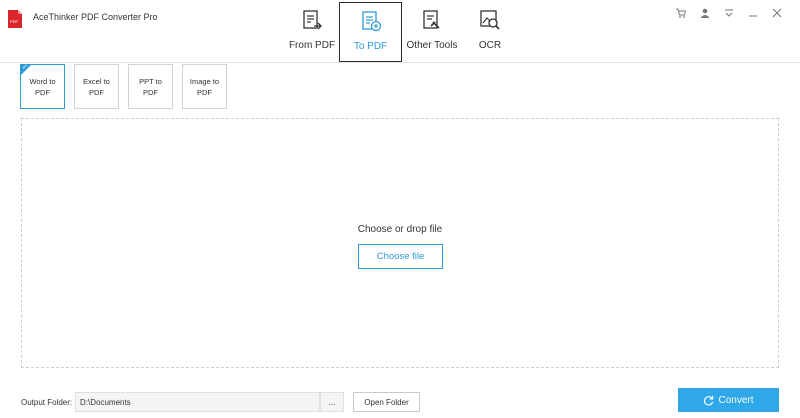 The image size is (800, 418). I want to click on subtab-word-to-pdf: ✓ Word to PDF, so click(42, 86).